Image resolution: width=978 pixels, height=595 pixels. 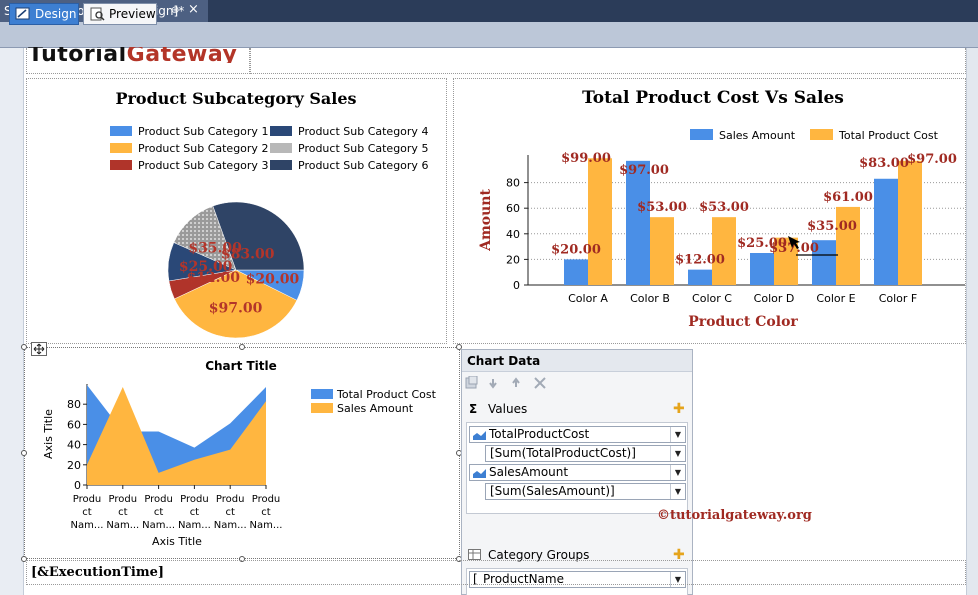 What do you see at coordinates (74, 424) in the screenshot?
I see `area-y-tick-label: 60` at bounding box center [74, 424].